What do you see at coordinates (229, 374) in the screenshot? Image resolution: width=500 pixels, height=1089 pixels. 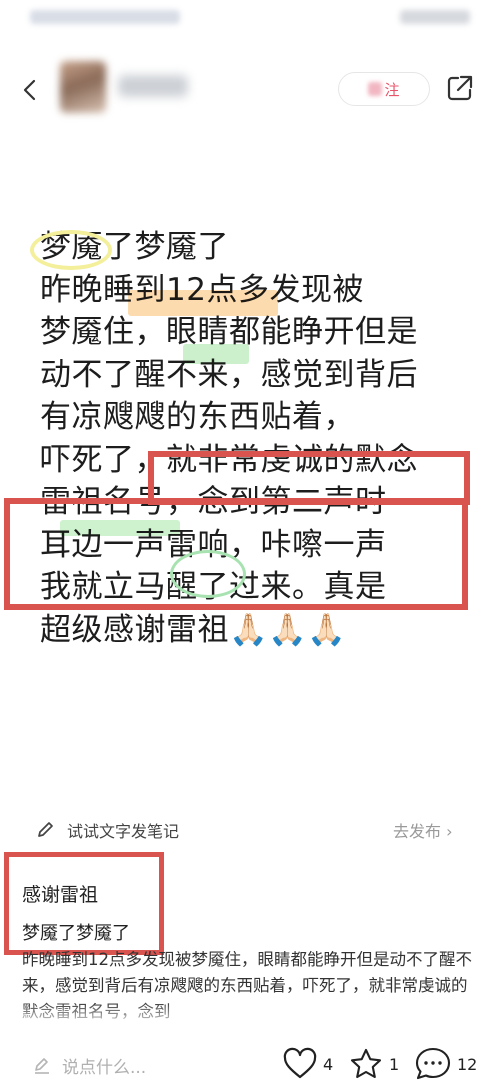 I see `post-line: 动不了醒不来，感觉到背后` at bounding box center [229, 374].